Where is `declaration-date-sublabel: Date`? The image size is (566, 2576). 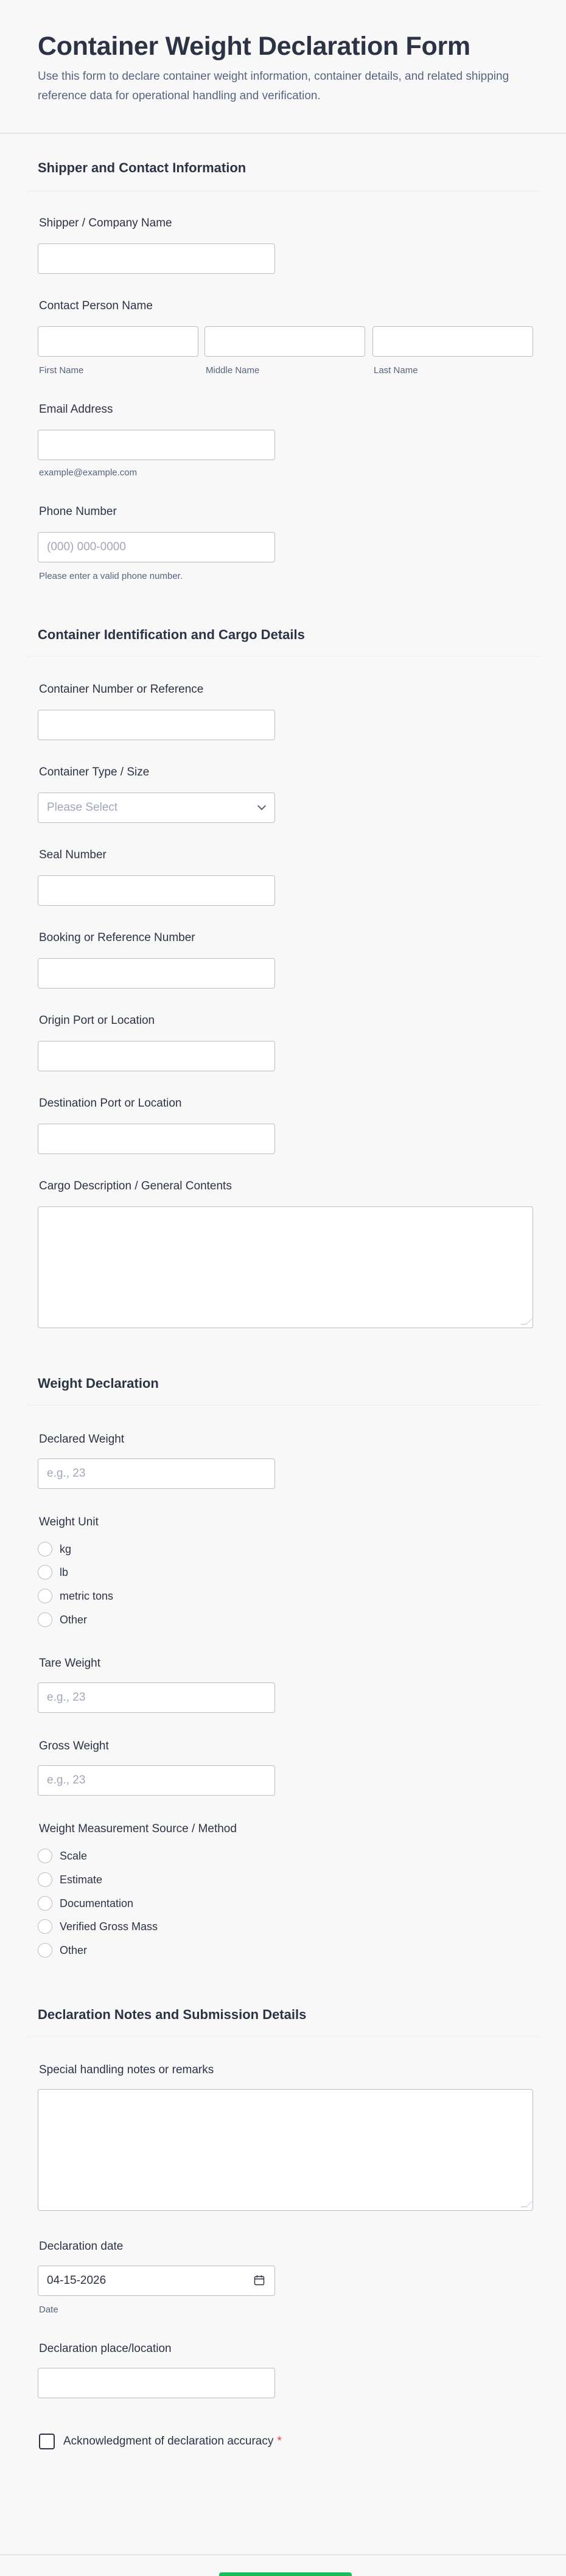
declaration-date-sublabel: Date is located at coordinates (49, 2310).